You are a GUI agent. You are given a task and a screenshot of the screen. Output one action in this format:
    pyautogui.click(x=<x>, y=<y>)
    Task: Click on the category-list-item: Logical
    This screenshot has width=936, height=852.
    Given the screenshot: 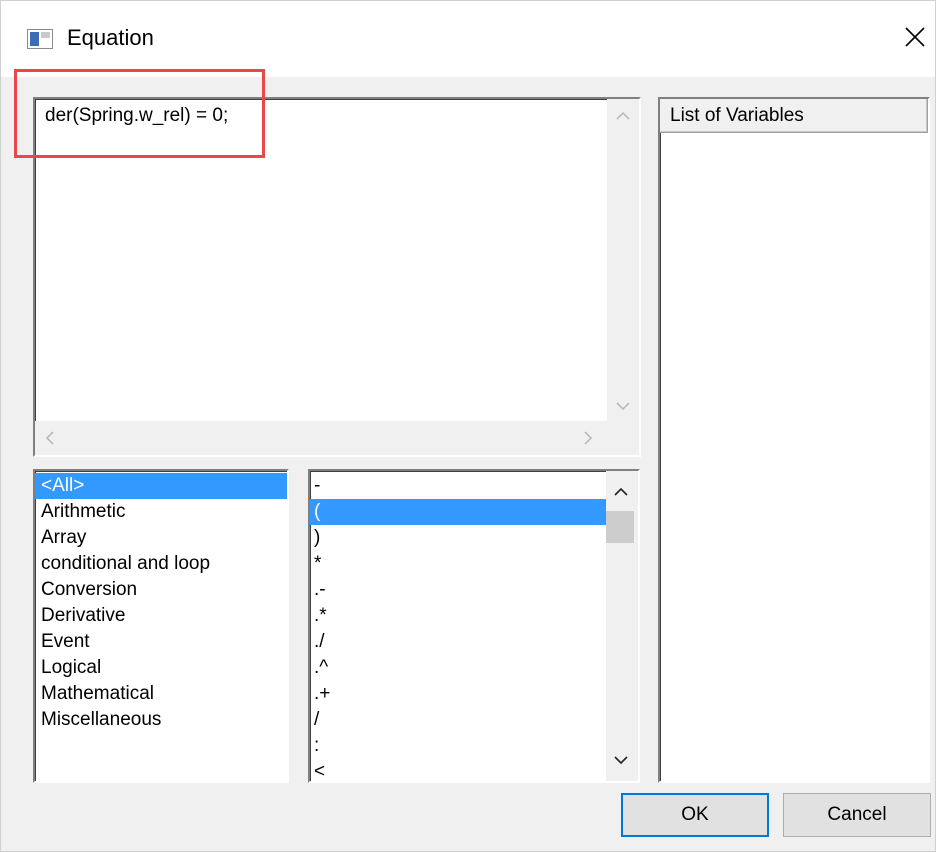 What is the action you would take?
    pyautogui.click(x=161, y=668)
    